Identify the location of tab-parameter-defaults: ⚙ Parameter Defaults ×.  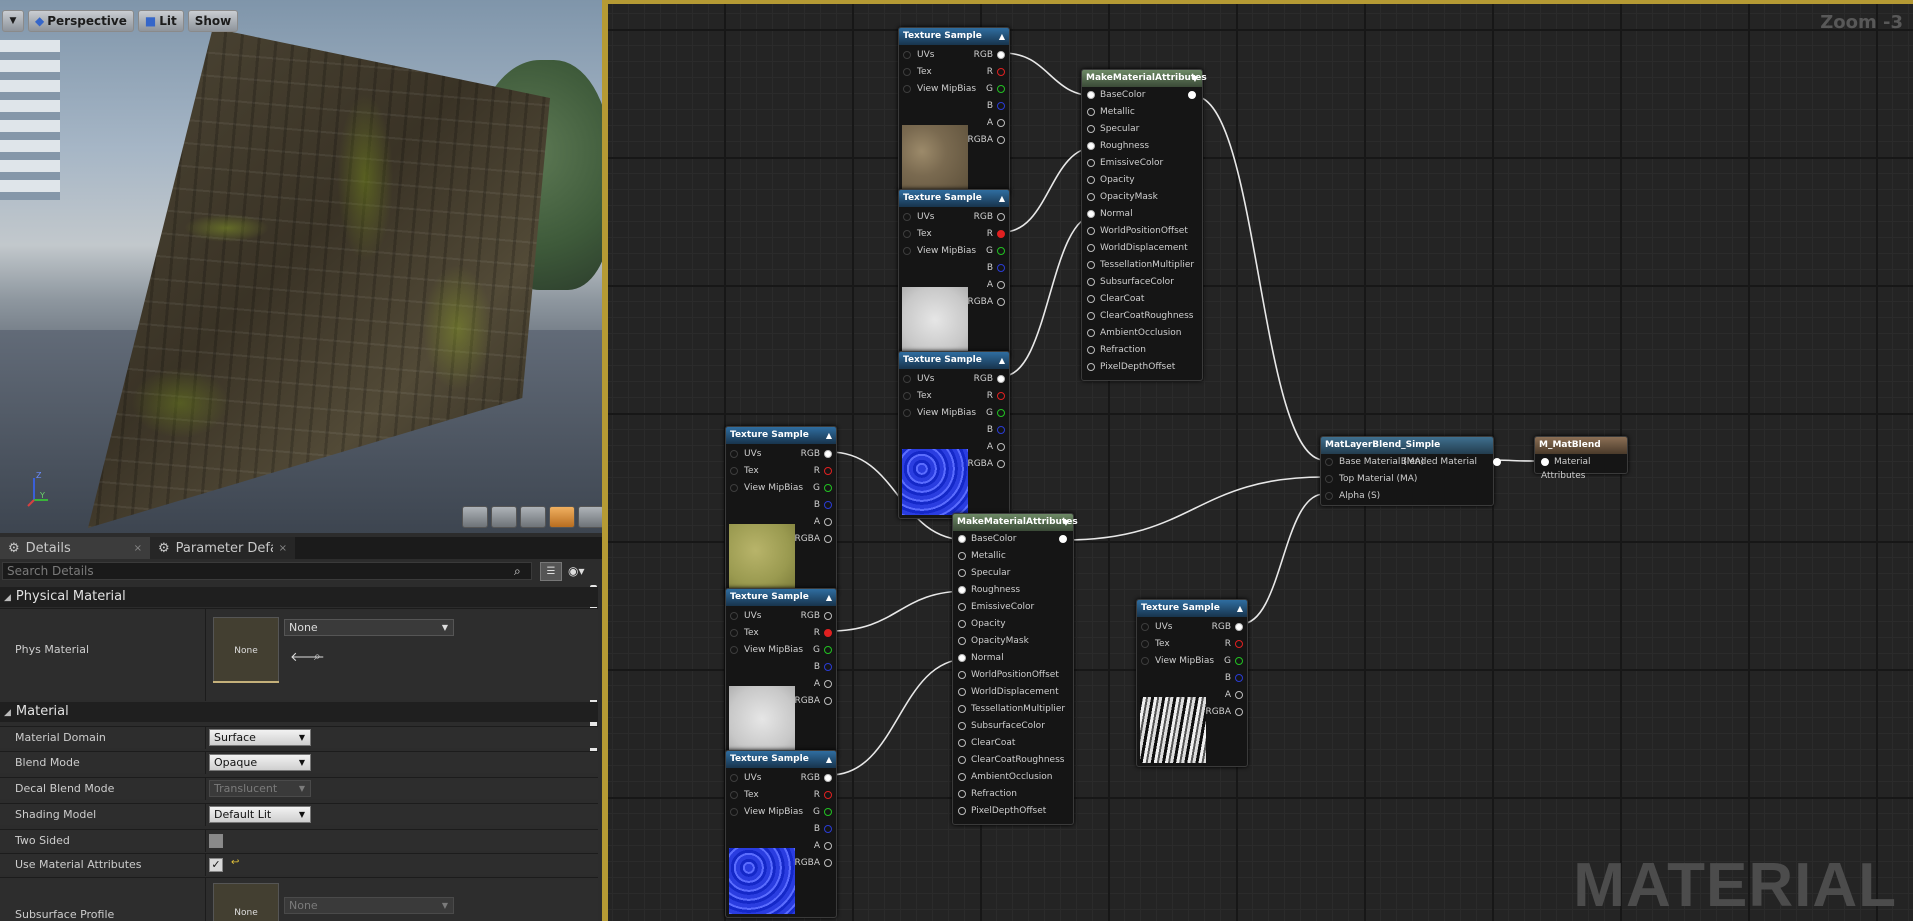
(222, 548).